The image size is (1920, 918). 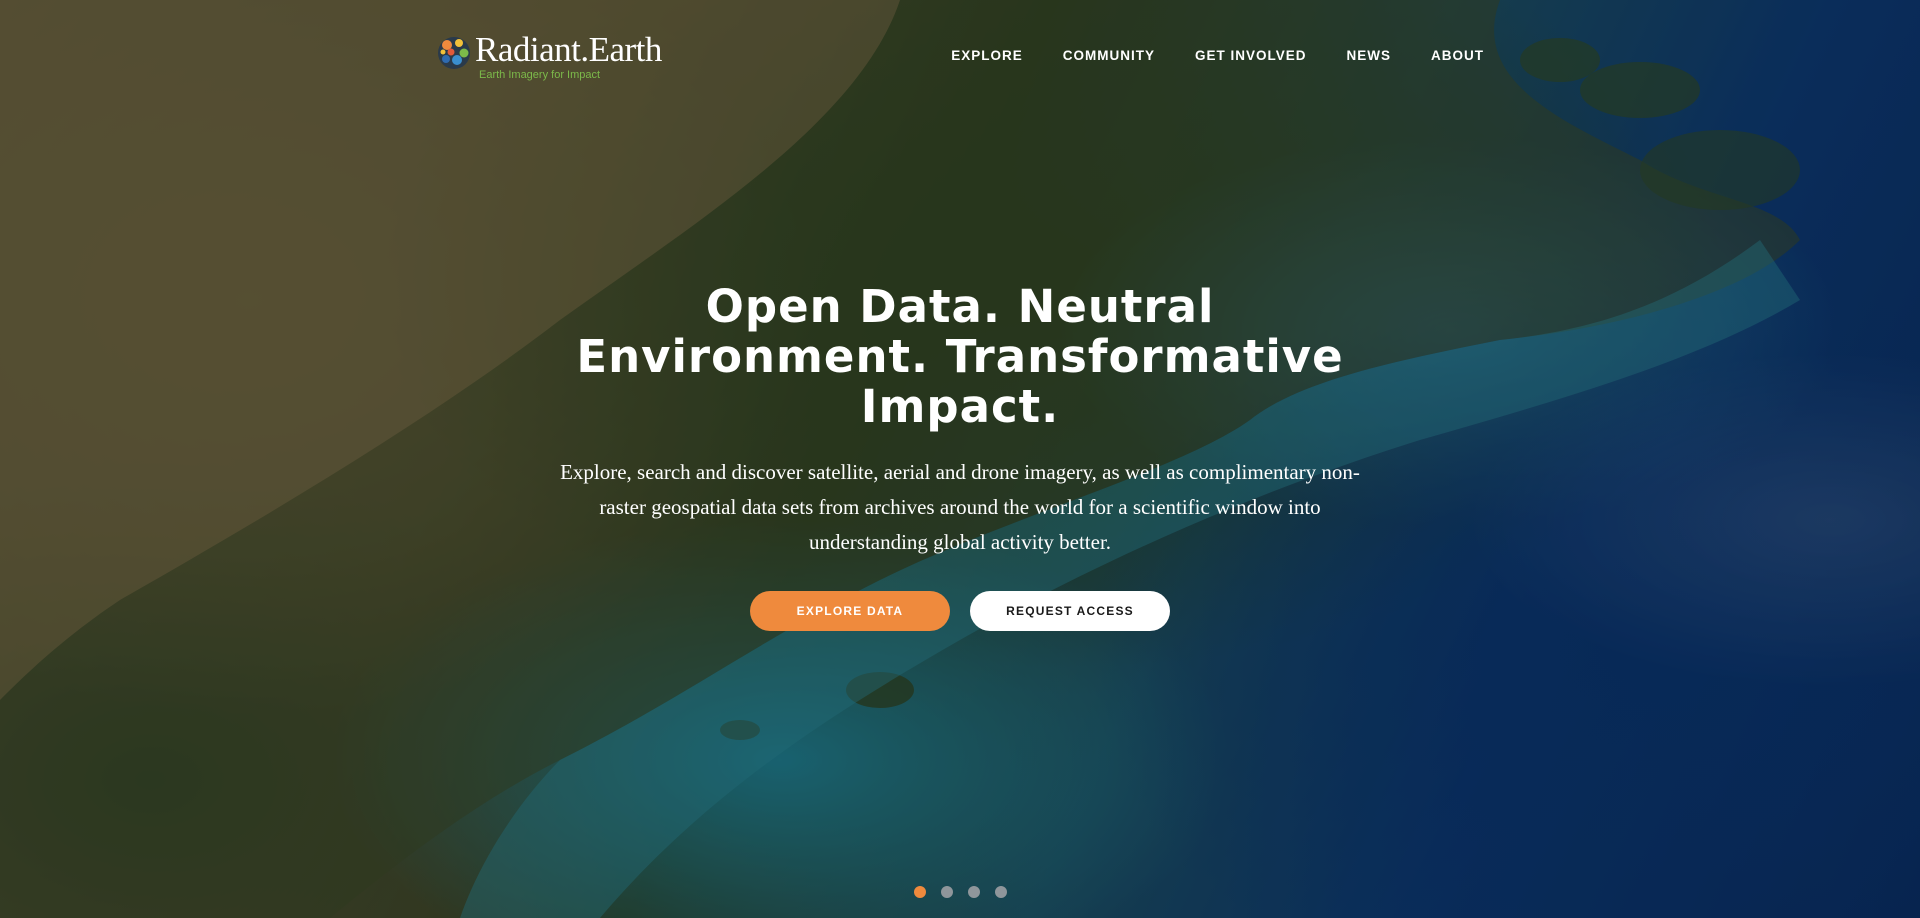 What do you see at coordinates (540, 75) in the screenshot?
I see `brand-tagline: Earth Imagery for Impact` at bounding box center [540, 75].